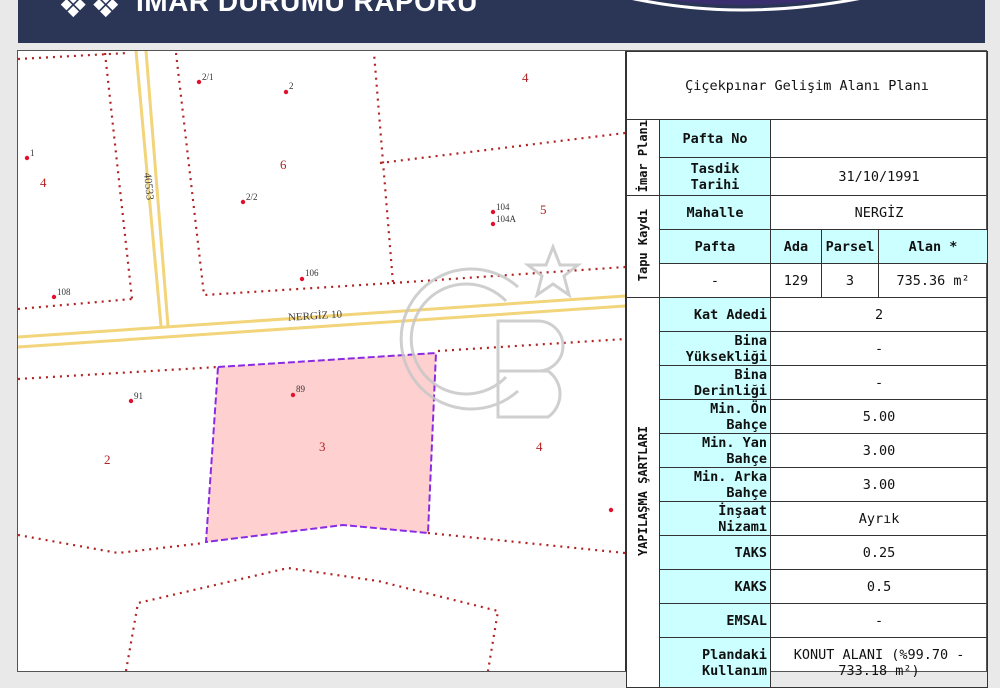 This screenshot has height=688, width=1000. I want to click on min-on-bahce-value: 5.00, so click(879, 417).